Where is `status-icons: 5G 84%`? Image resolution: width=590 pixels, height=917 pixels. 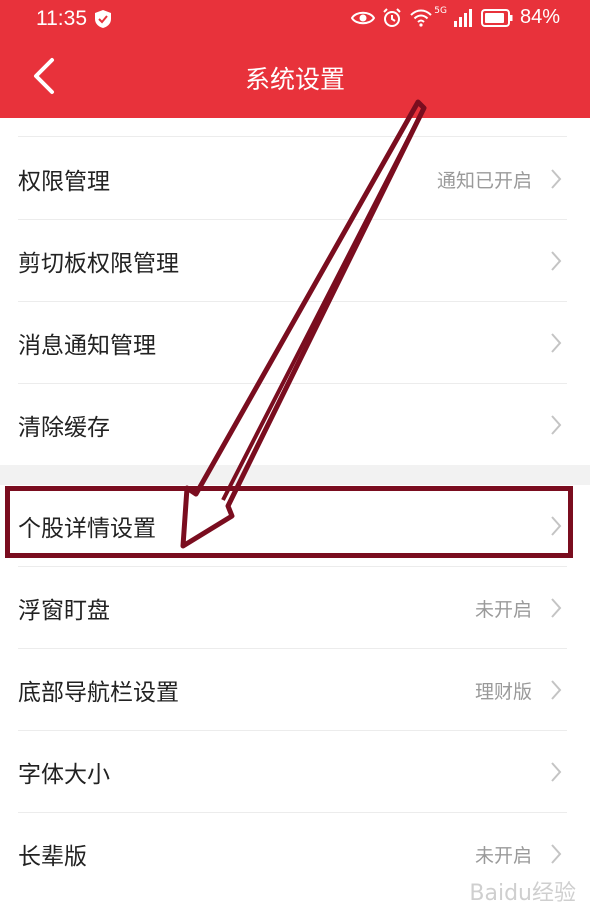 status-icons: 5G 84% is located at coordinates (455, 17).